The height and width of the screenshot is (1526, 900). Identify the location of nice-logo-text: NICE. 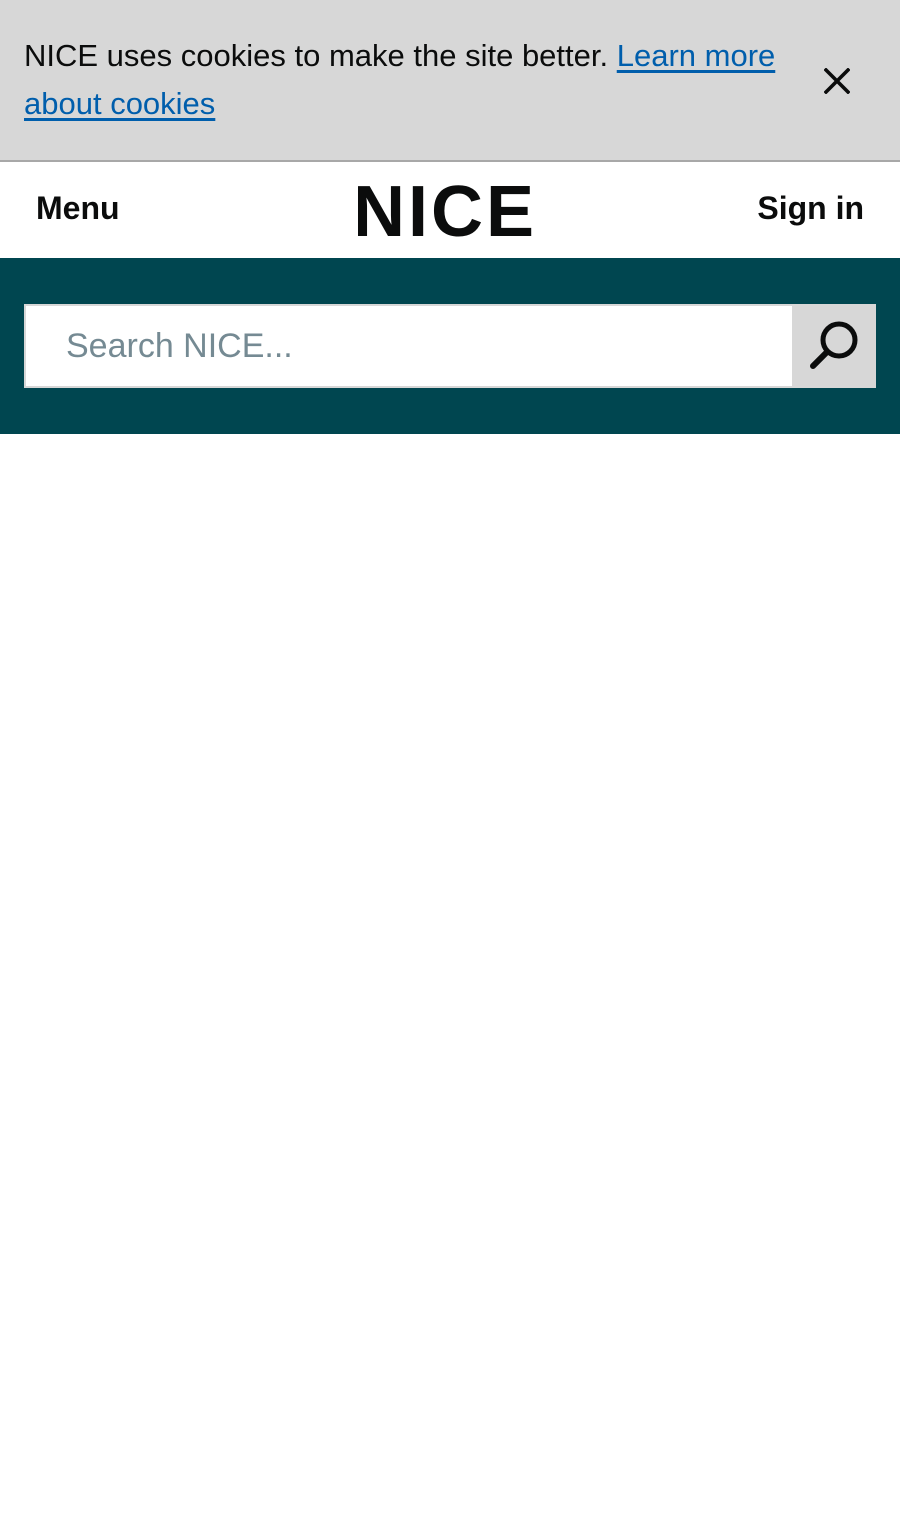
(445, 209).